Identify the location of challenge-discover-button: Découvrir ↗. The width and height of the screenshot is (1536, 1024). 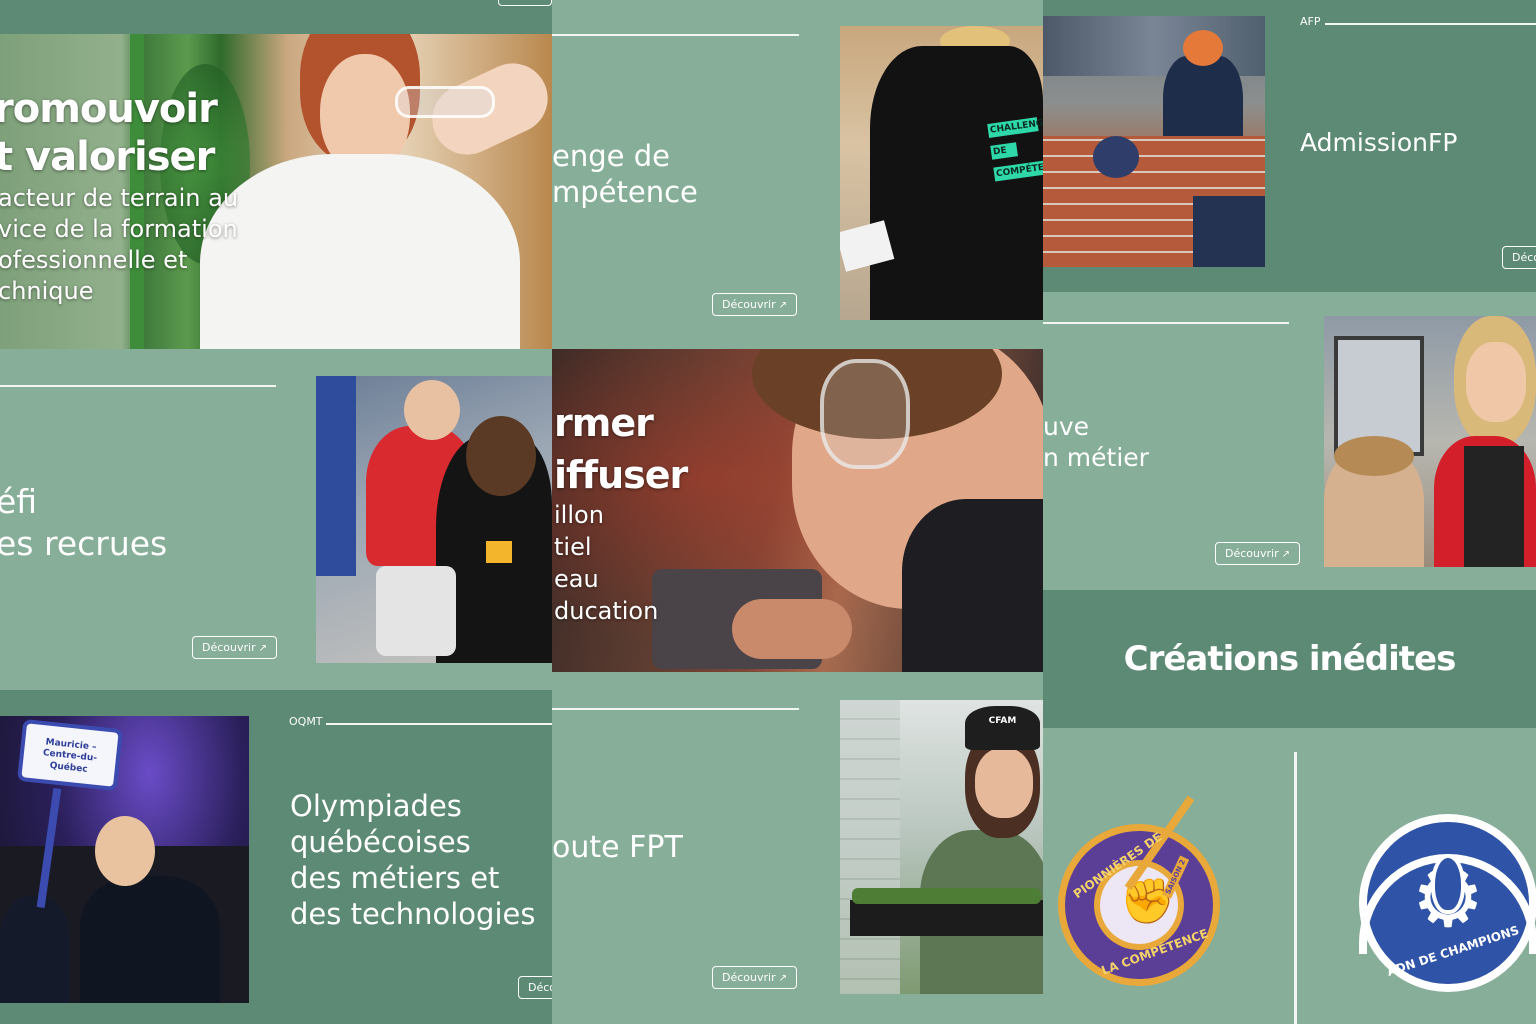
(754, 304).